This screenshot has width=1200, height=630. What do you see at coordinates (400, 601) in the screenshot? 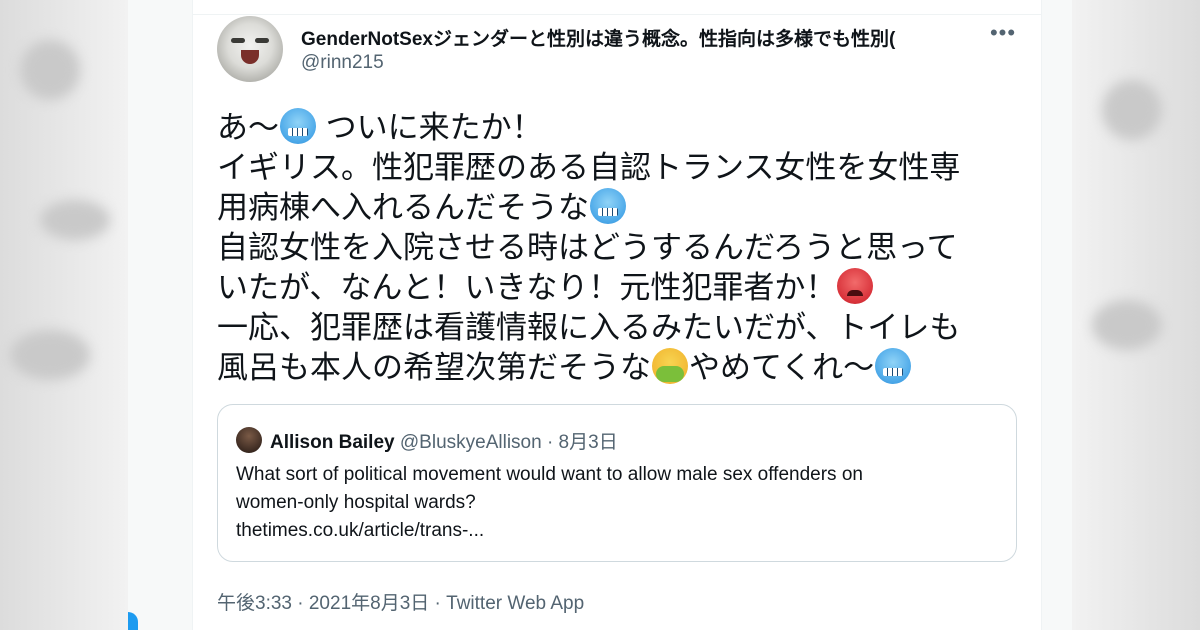
I see `tweet-timestamp: 午後3:33 · 2021年8月3日 · Twitter Web App` at bounding box center [400, 601].